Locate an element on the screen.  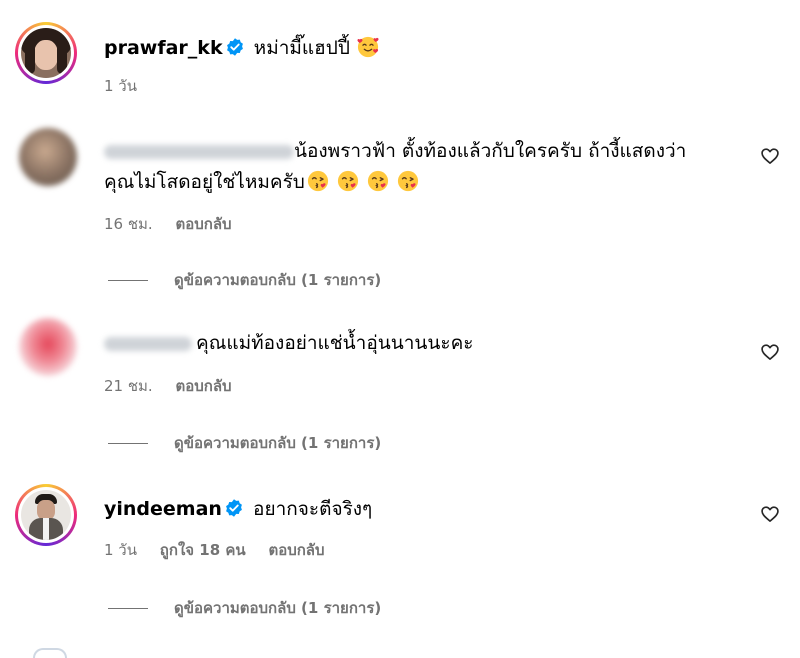
comment-text: คุณแม่ท้องอย่าแช่น้ำอุ่นนานนะคะ is located at coordinates (335, 343).